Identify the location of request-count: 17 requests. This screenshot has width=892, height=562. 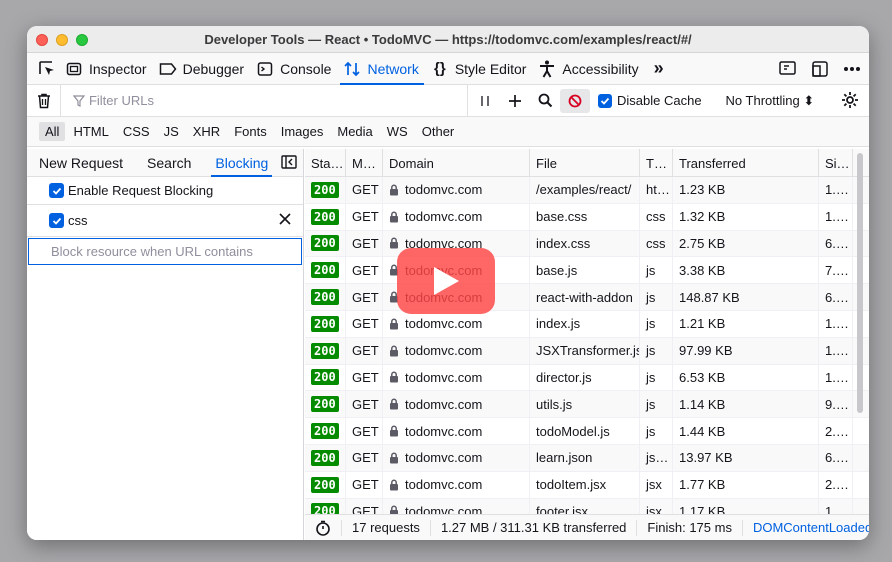
(386, 527).